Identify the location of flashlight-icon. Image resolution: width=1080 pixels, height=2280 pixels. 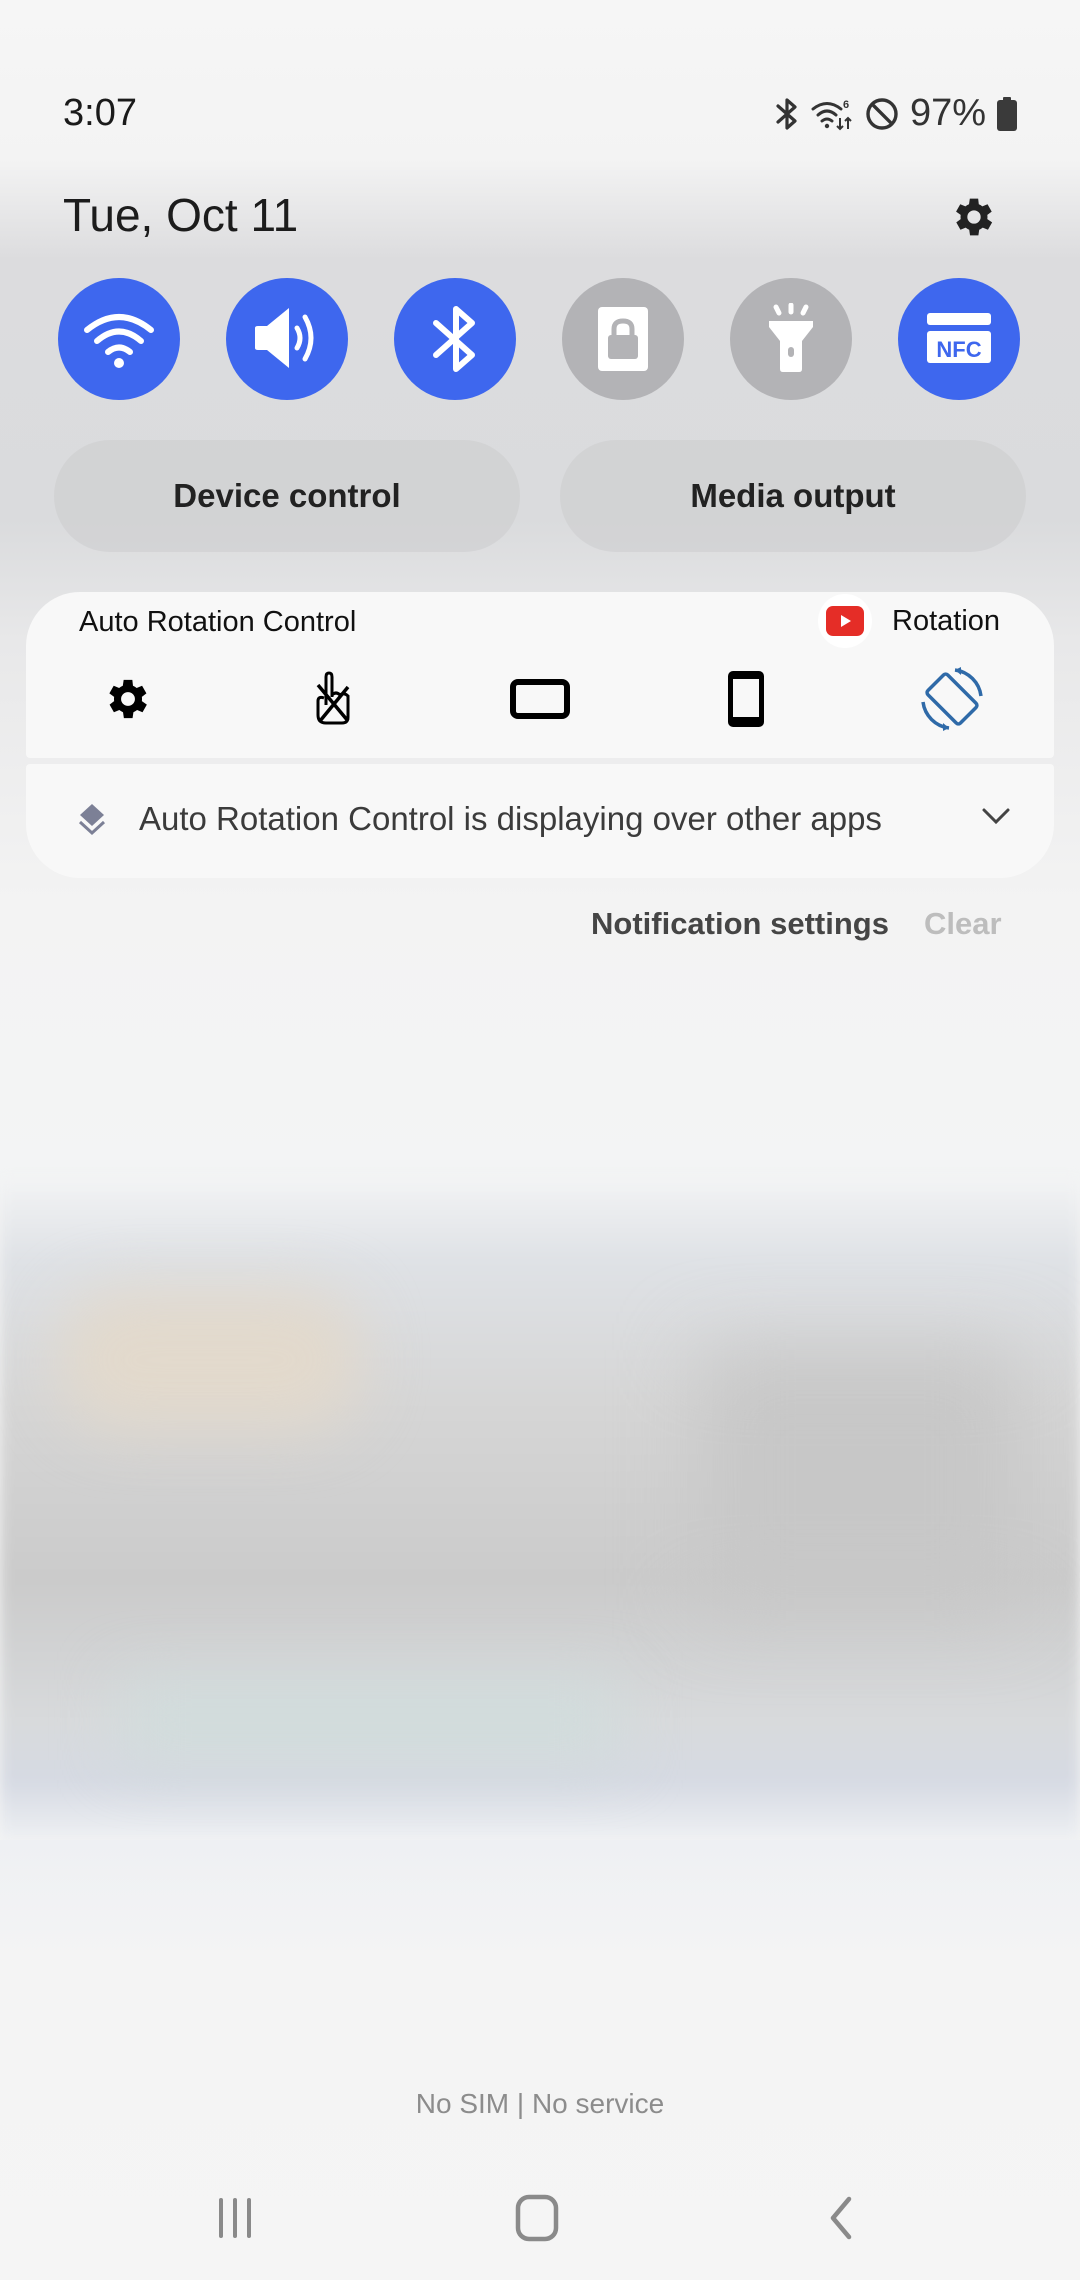
(791, 337).